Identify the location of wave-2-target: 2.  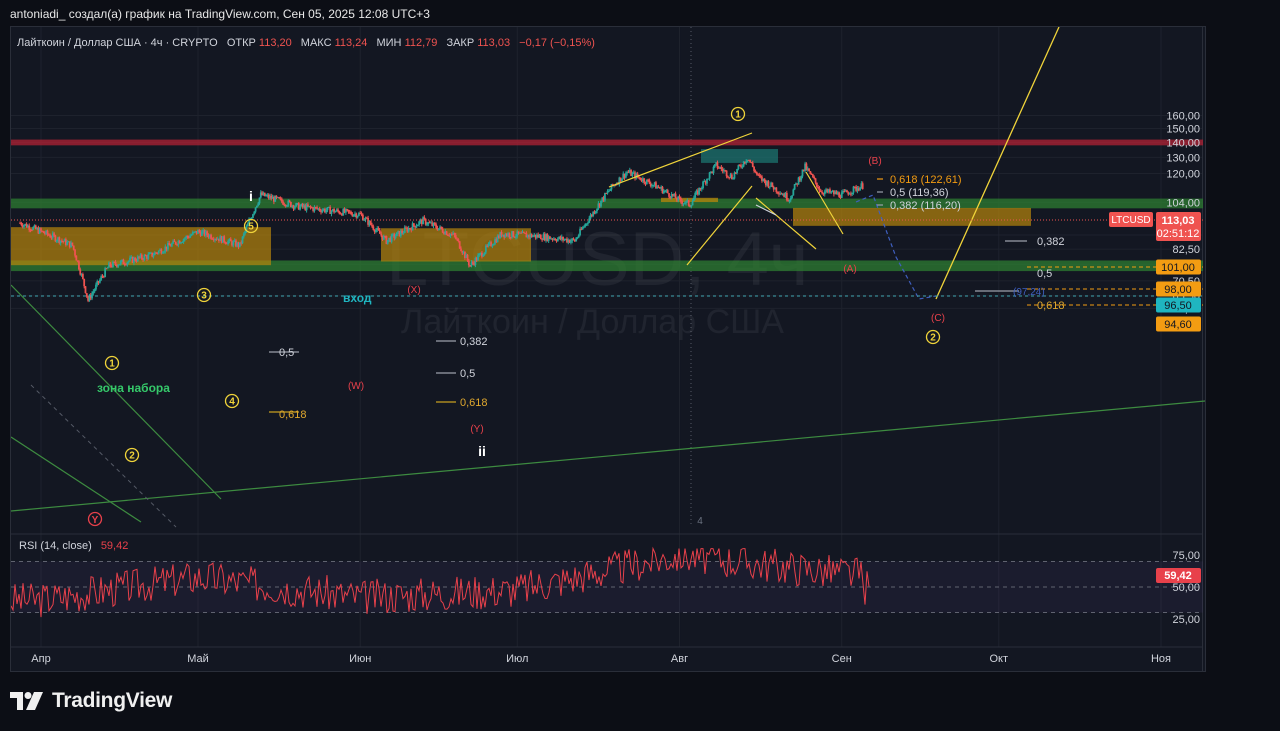
(933, 338).